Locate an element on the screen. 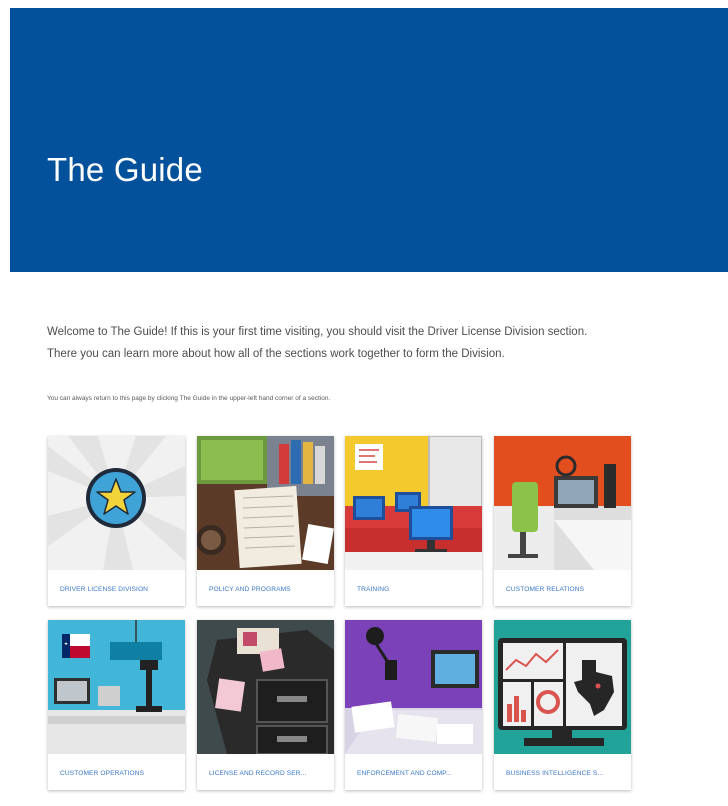  section-card-label: Customer Operations is located at coordinates (102, 773).